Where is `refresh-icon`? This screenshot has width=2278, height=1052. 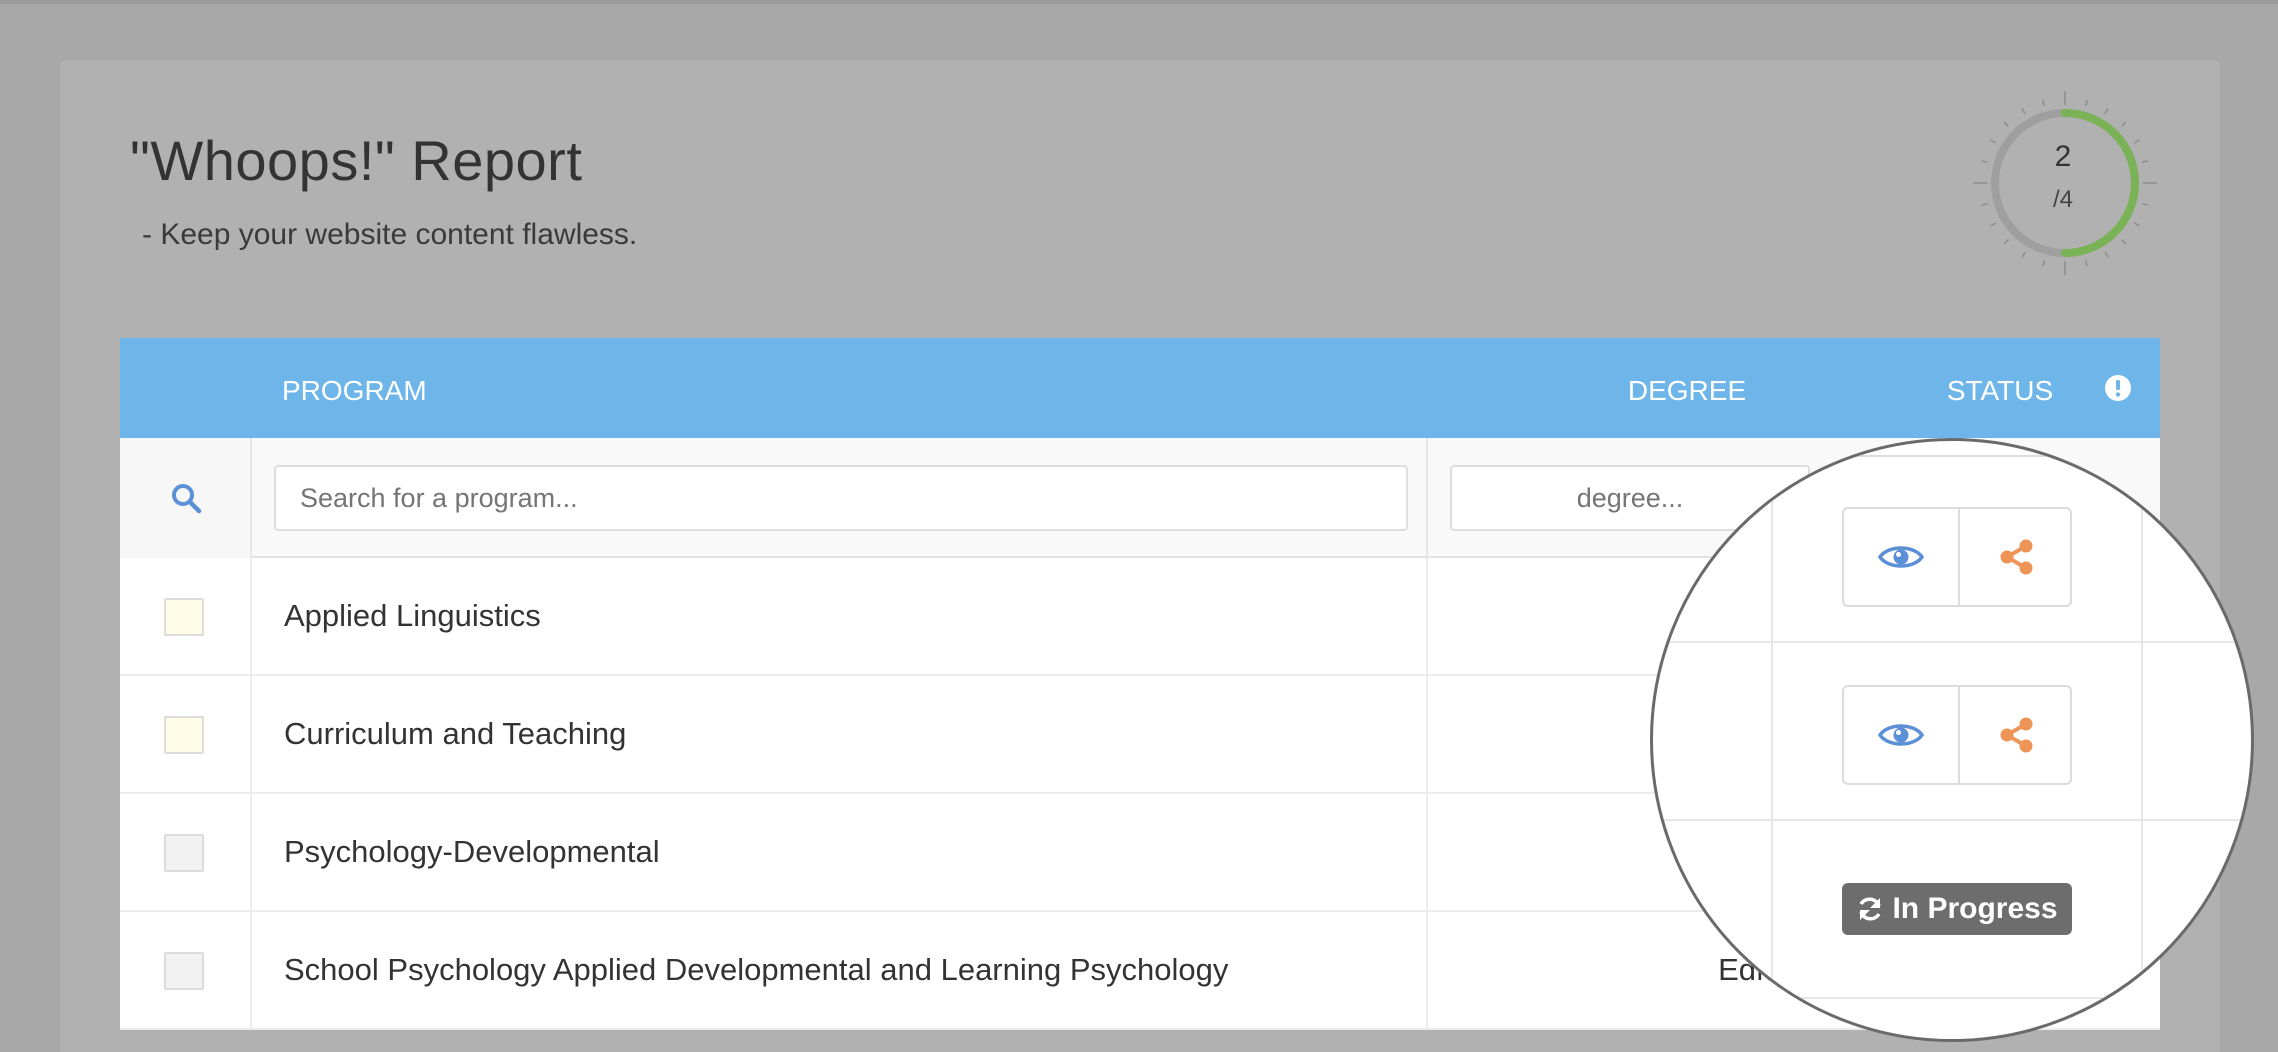 refresh-icon is located at coordinates (1870, 909).